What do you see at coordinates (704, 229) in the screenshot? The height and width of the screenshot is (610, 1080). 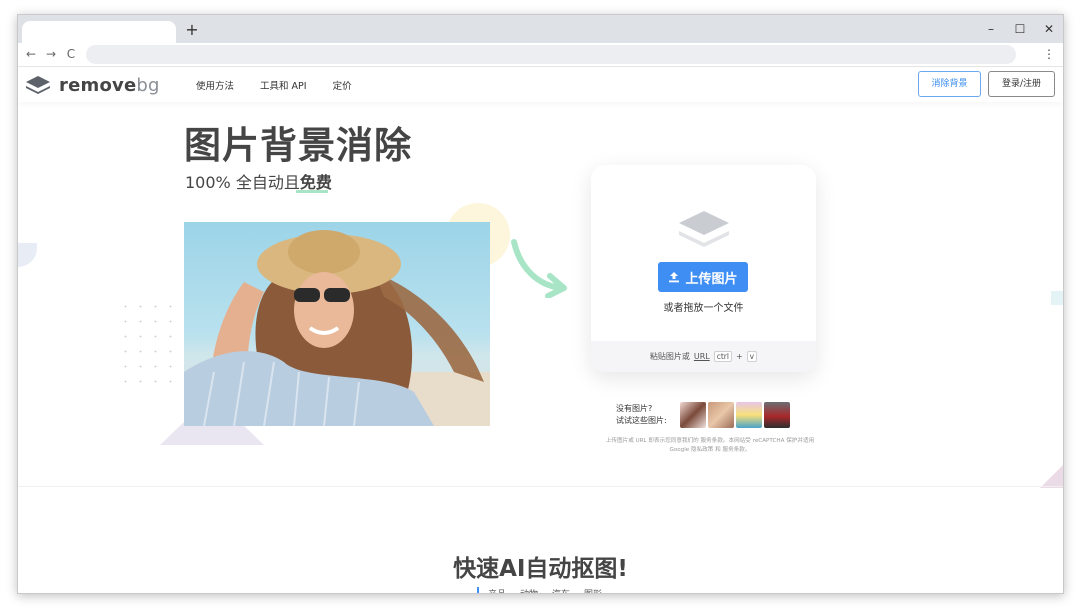 I see `layers-icon` at bounding box center [704, 229].